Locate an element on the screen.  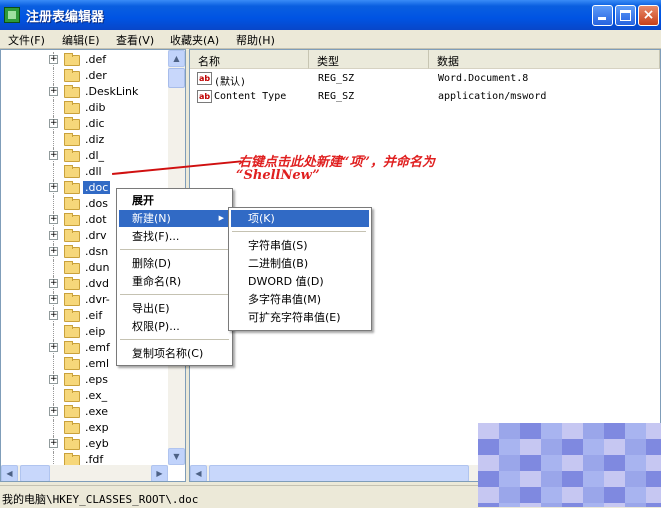
ctx-new: 新建(N) ▶ is located at coordinates (174, 218).